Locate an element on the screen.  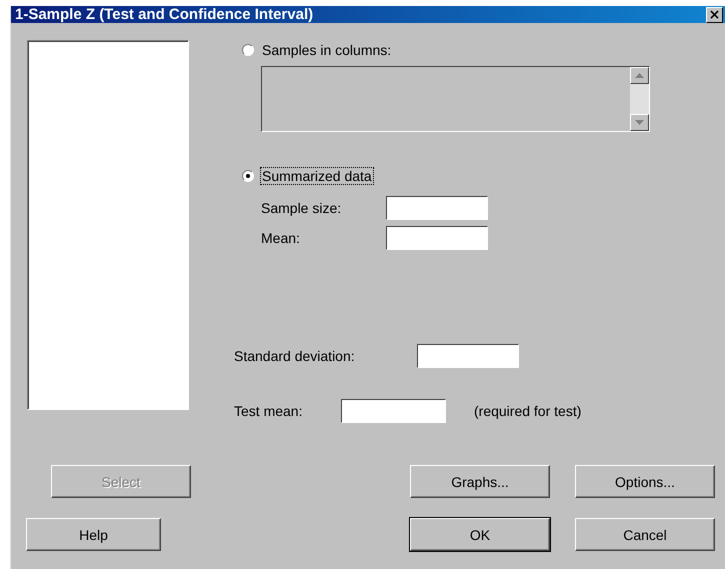
dialog-button: OK is located at coordinates (480, 534).